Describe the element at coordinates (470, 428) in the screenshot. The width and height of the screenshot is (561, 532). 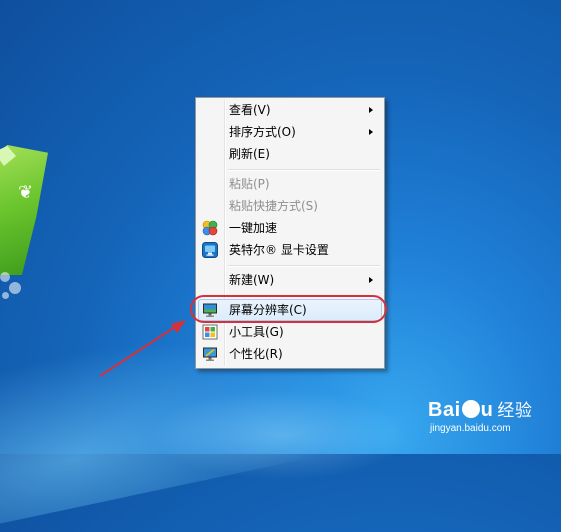
I see `watermark-url: jingyan.baidu.com` at that location.